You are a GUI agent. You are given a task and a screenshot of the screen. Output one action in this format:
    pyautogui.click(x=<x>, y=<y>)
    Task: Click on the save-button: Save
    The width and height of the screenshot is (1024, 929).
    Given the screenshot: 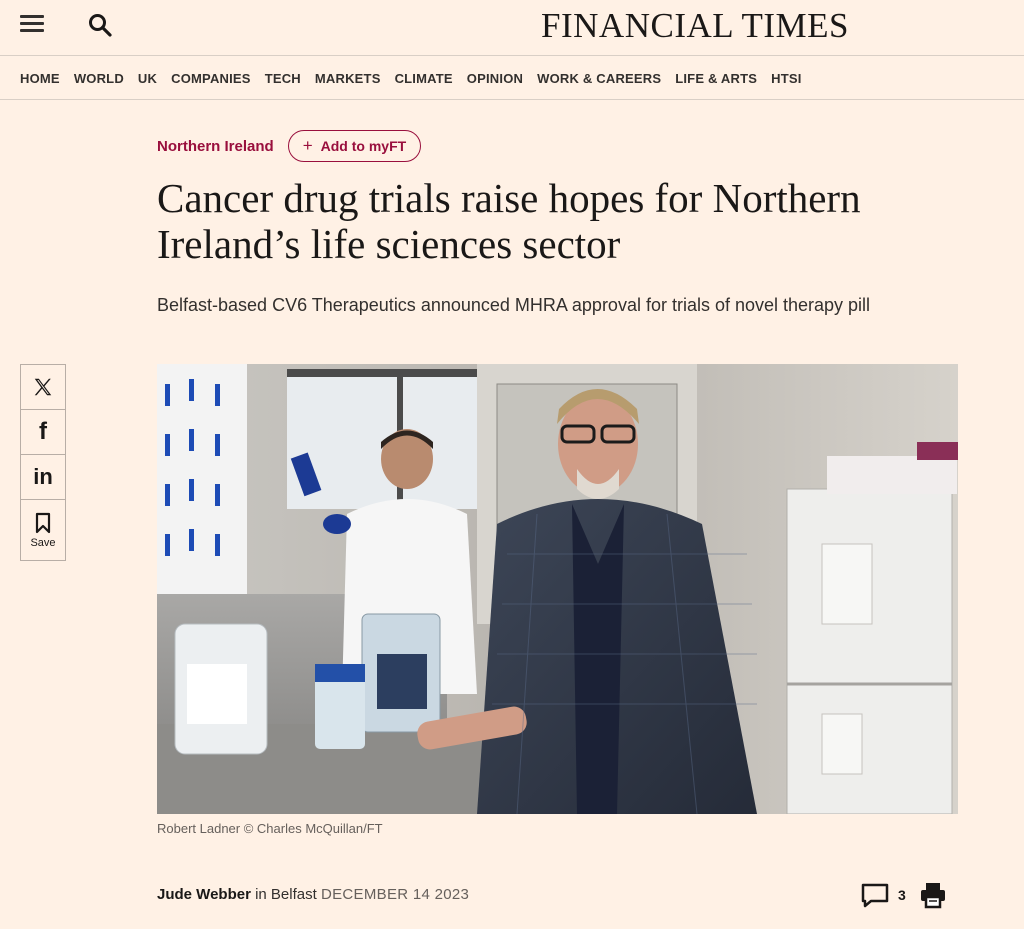 What is the action you would take?
    pyautogui.click(x=43, y=530)
    